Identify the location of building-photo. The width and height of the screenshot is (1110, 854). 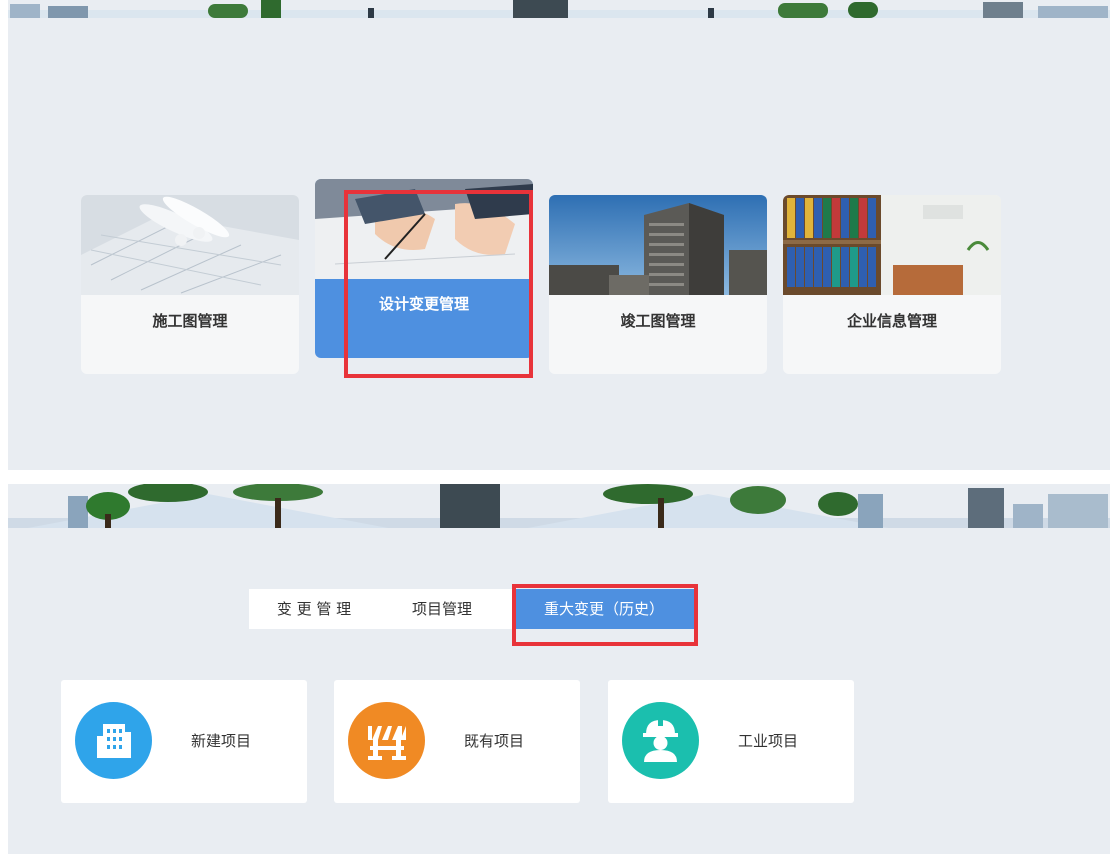
(658, 245).